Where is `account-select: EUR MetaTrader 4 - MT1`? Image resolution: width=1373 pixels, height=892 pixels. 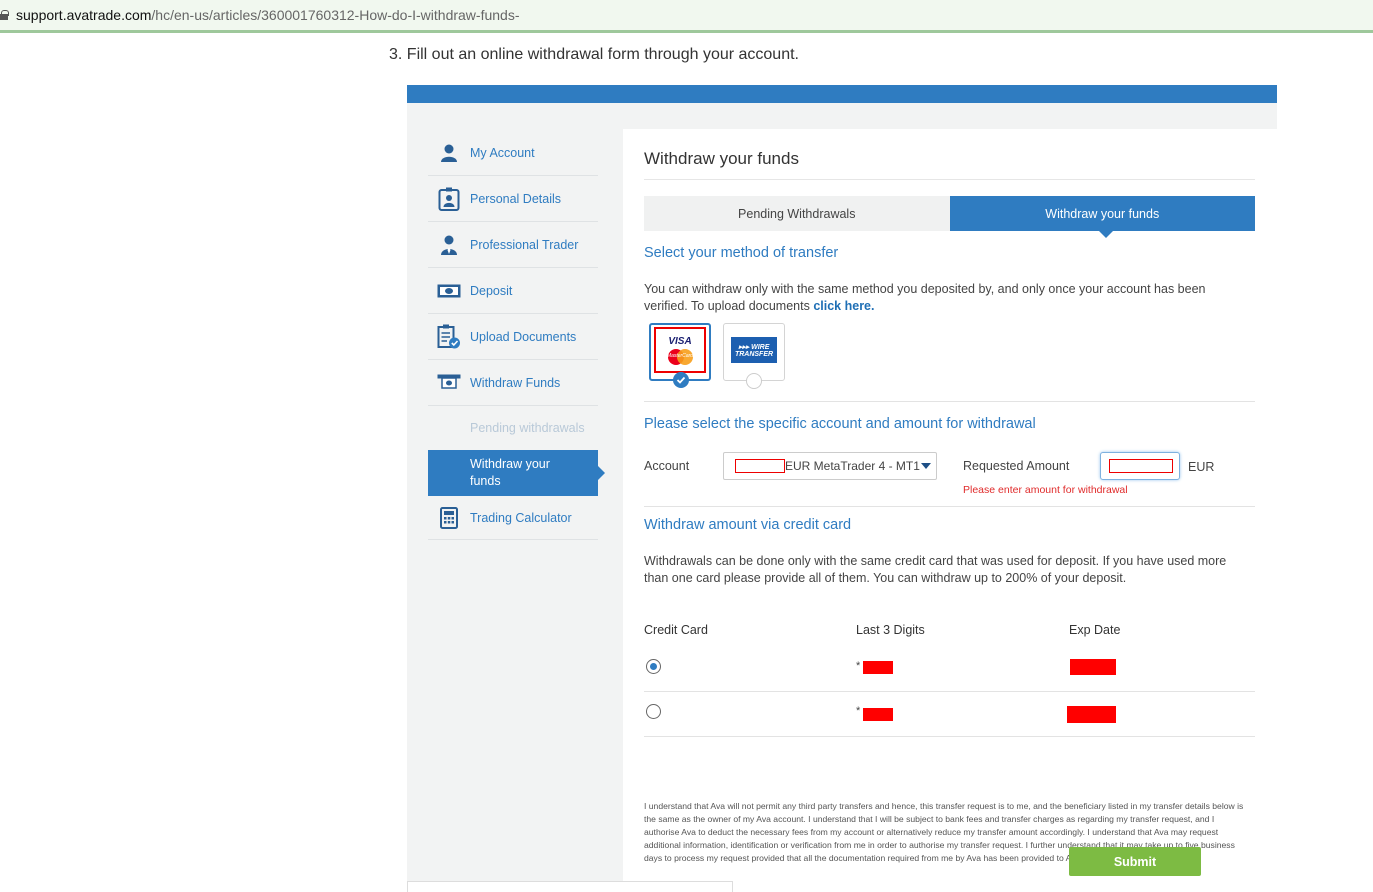
account-select: EUR MetaTrader 4 - MT1 is located at coordinates (830, 466).